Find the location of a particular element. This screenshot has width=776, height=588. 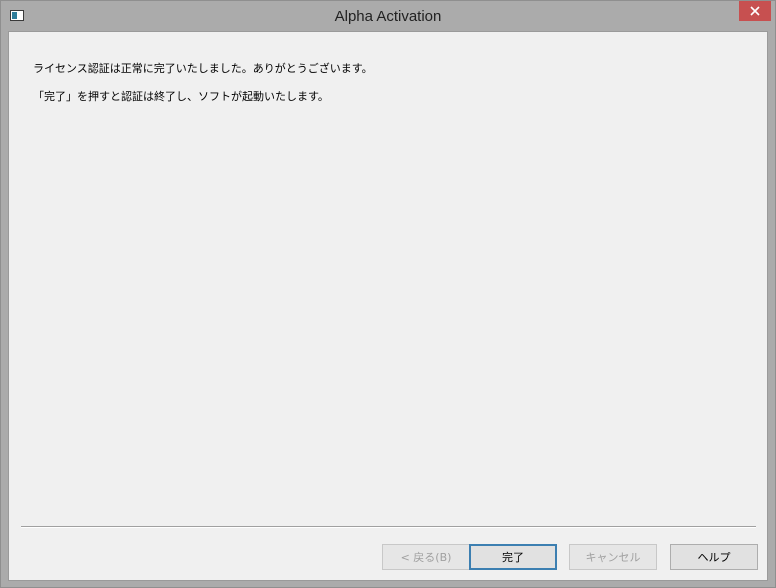

cancel-button: キャンセル is located at coordinates (613, 557).